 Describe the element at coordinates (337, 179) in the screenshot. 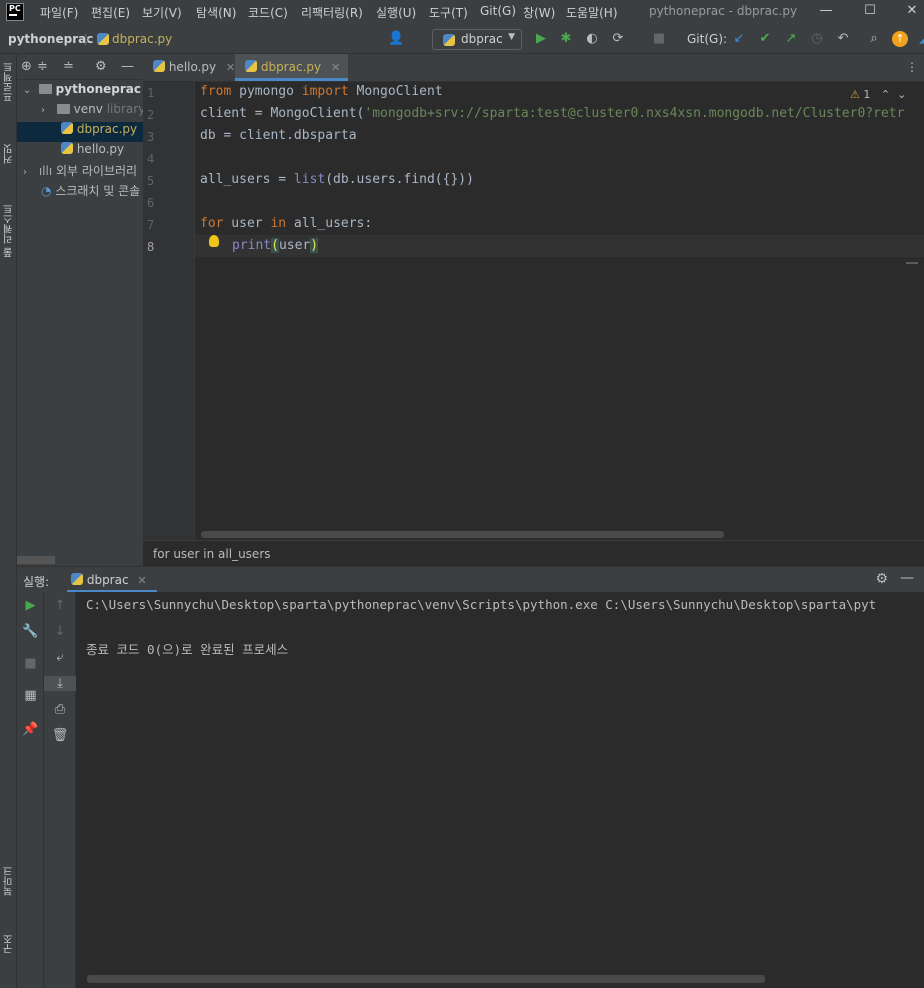

I see `code-line-5: all_users = list(db.users.find({}))` at that location.